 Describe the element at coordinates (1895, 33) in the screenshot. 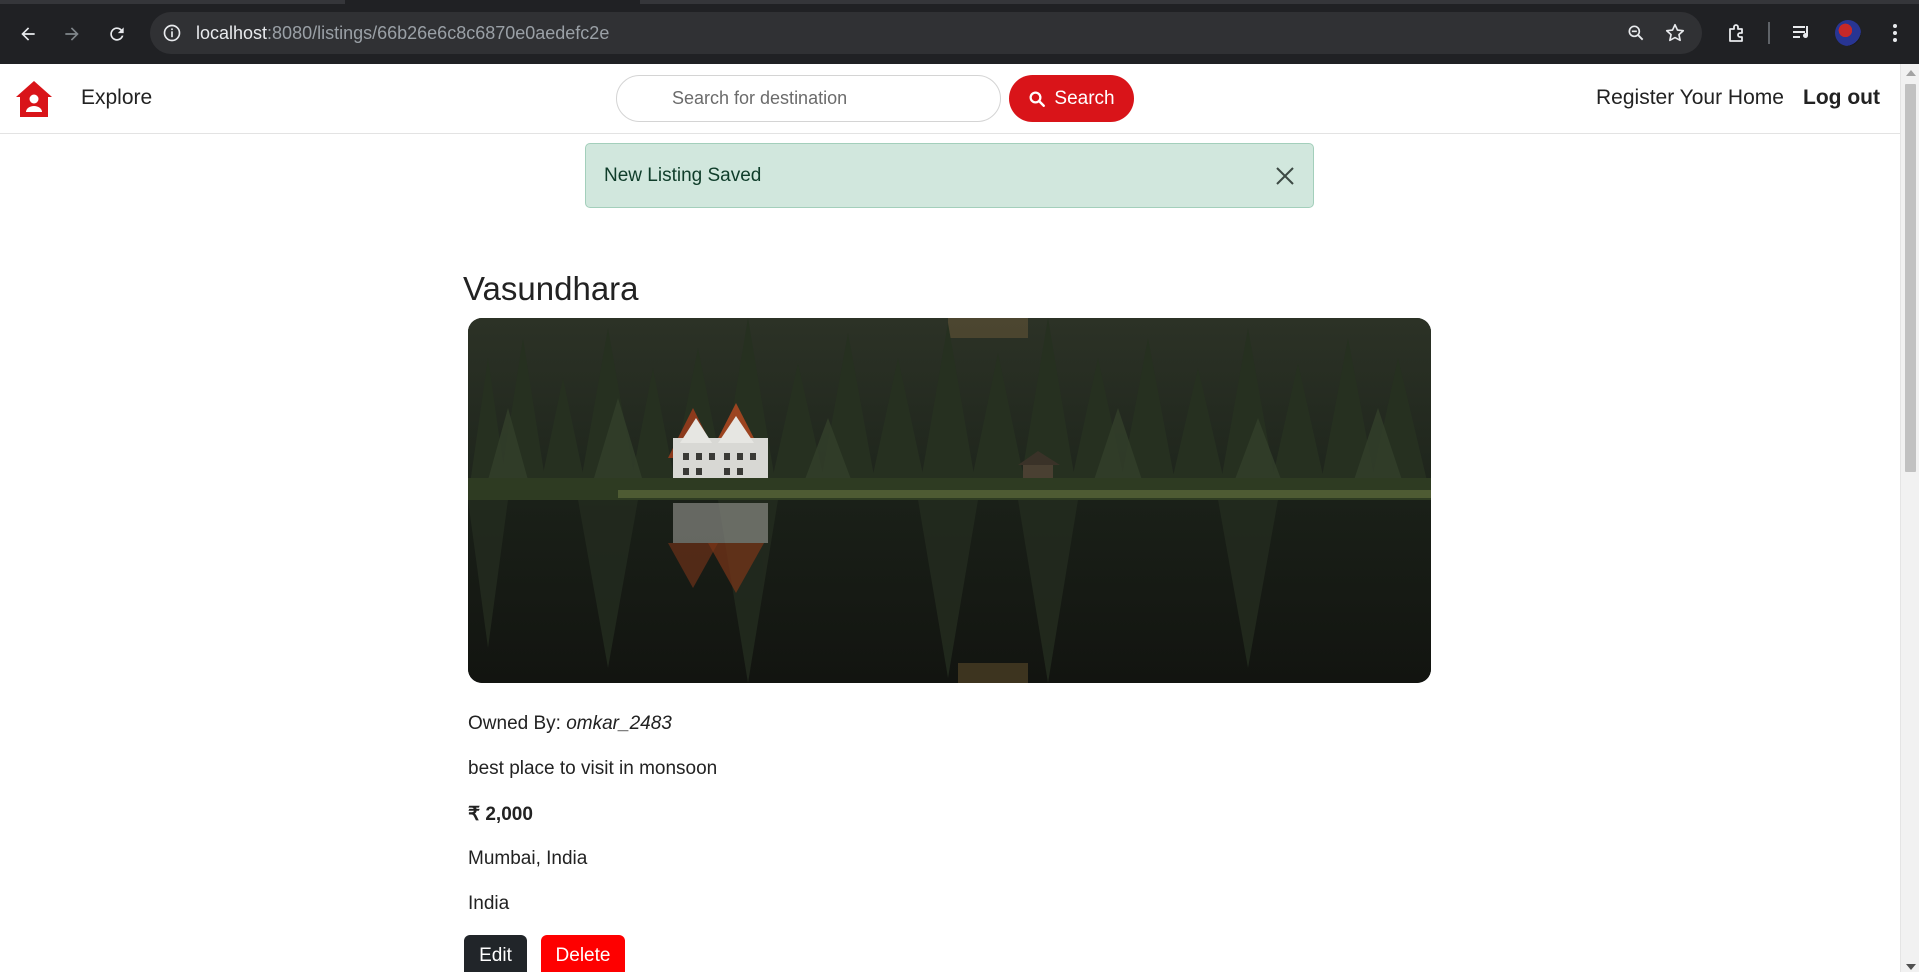

I see `more-menu-icon` at that location.